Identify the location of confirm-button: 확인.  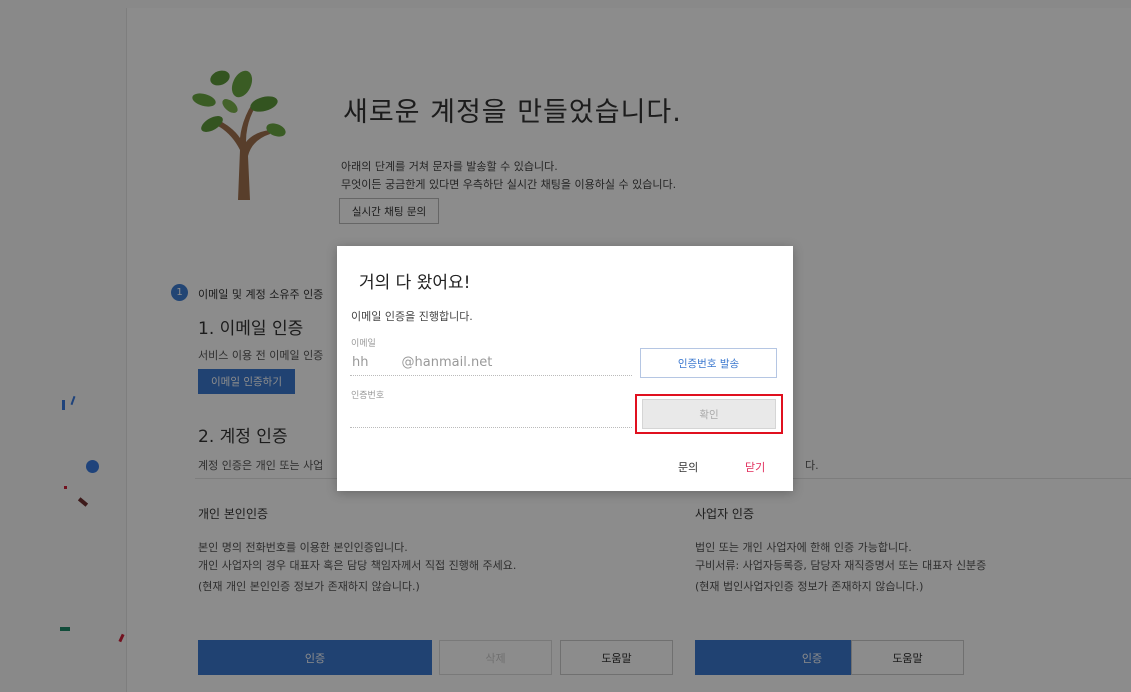
(709, 414).